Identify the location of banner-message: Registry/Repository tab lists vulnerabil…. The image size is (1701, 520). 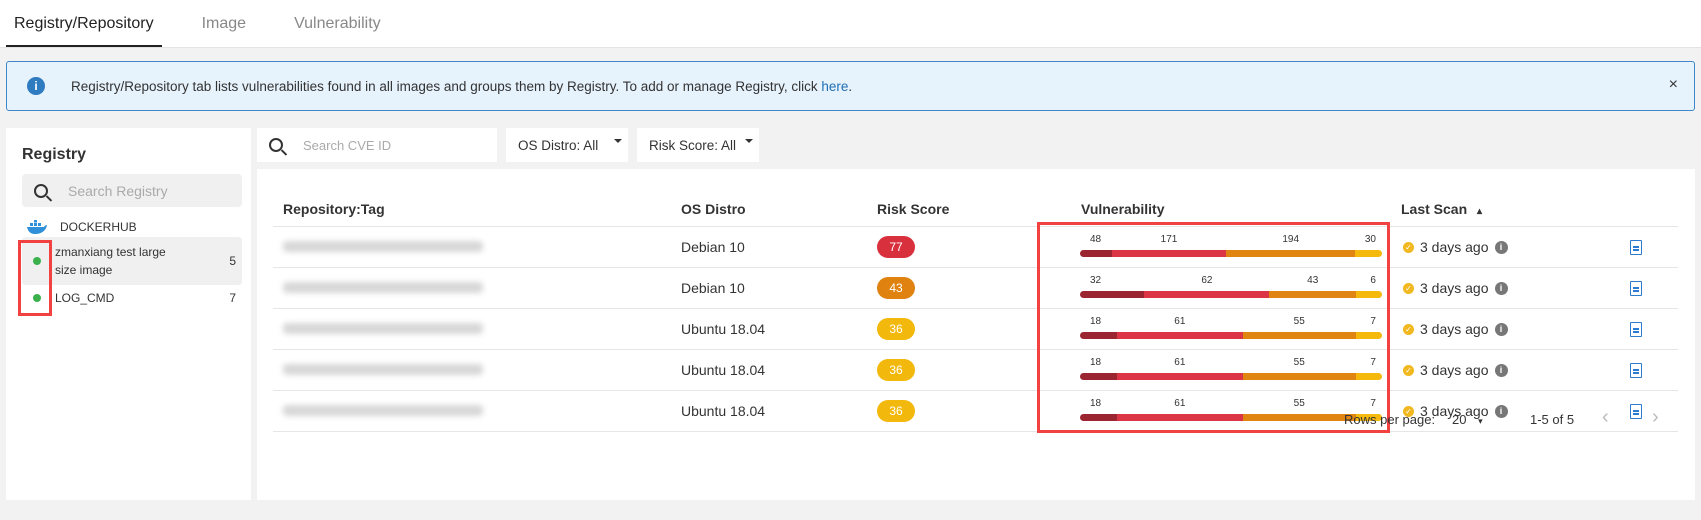
(446, 86).